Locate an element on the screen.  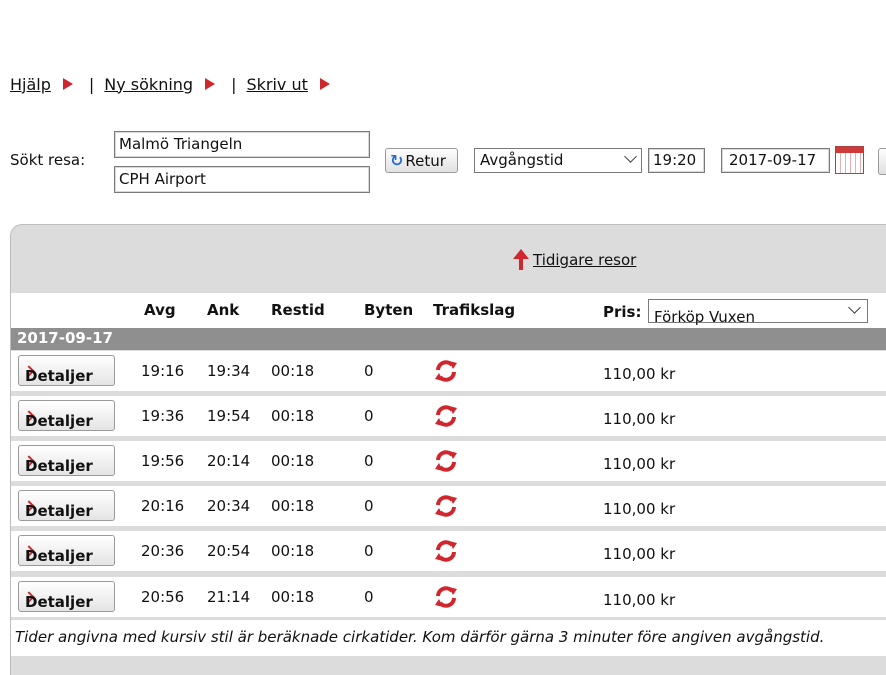
arr-time: 20:14 is located at coordinates (229, 461).